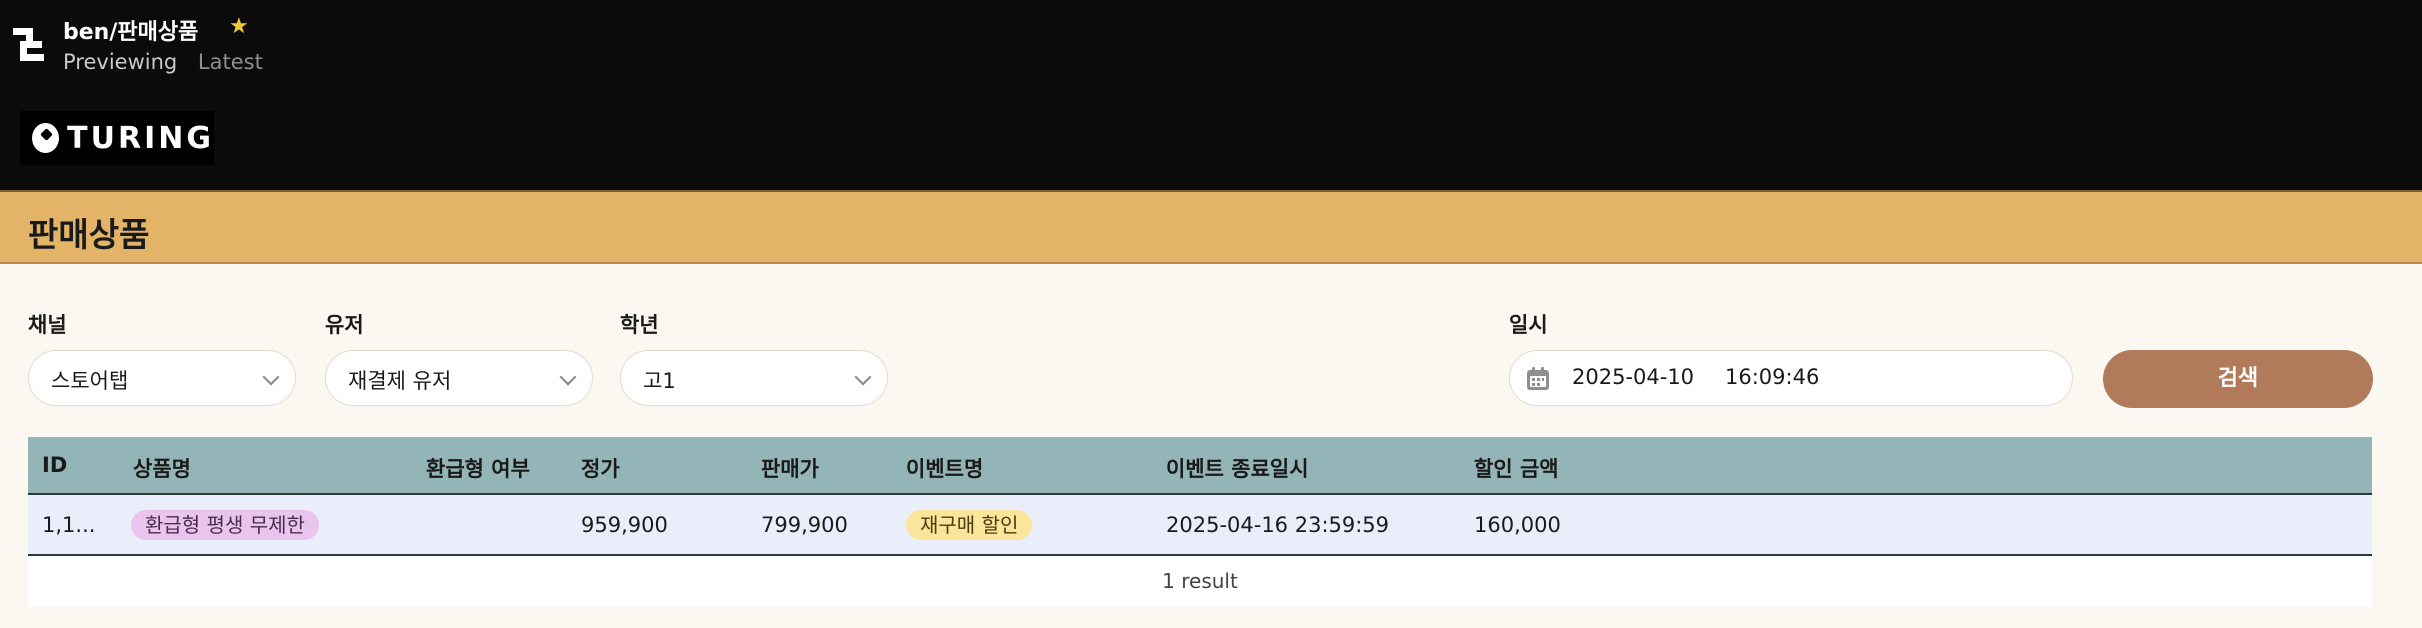 This screenshot has width=2422, height=628. I want to click on table-header: ID 상품명 환급형 여부 정가 판매가 이벤트명 이벤트 종료일시 할인 금액, so click(1200, 466).